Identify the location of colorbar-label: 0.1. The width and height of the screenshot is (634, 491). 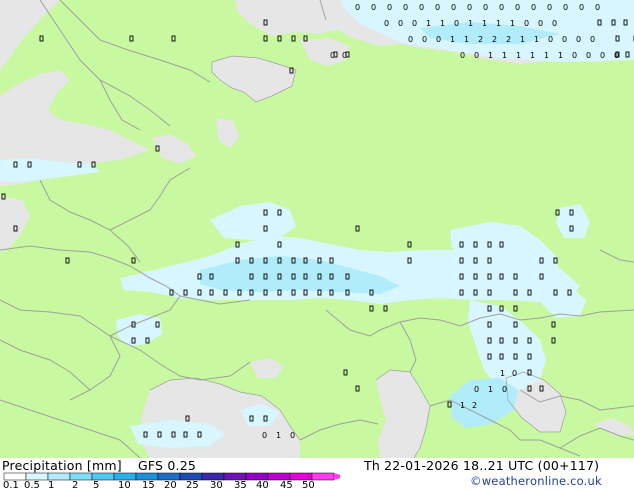
(11, 485).